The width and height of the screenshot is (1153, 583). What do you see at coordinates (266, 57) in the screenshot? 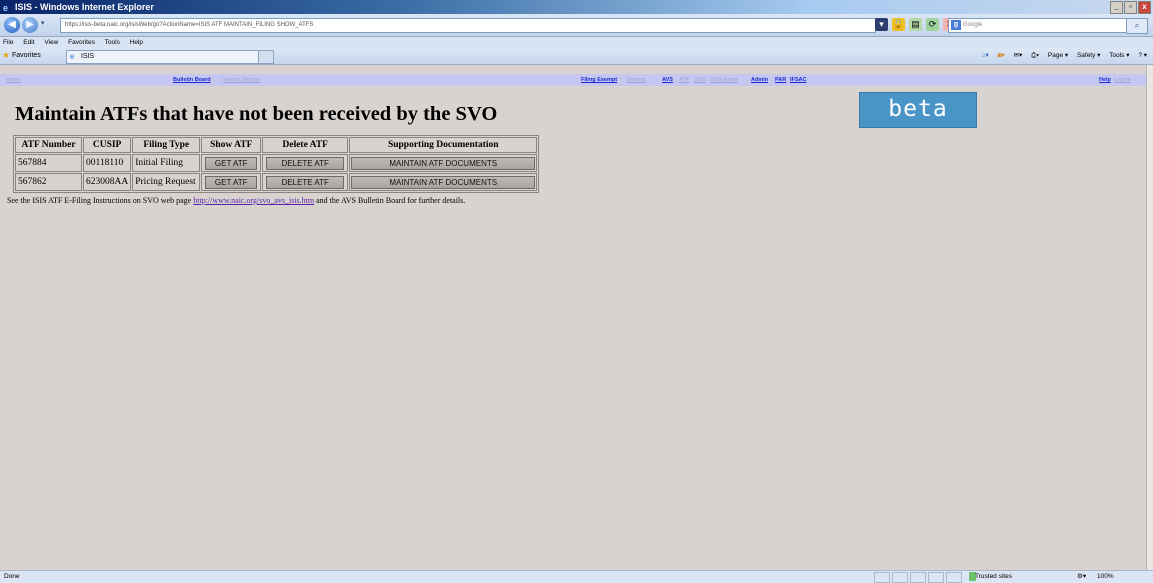
I see `new-tab-button` at bounding box center [266, 57].